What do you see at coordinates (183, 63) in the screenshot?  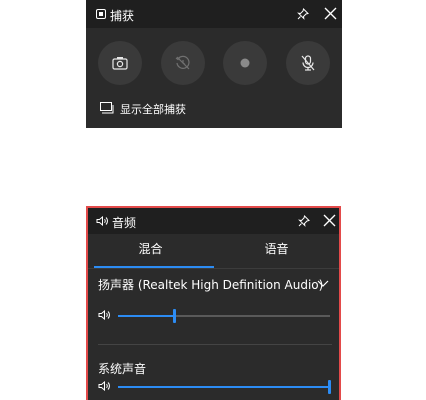 I see `record-last-button` at bounding box center [183, 63].